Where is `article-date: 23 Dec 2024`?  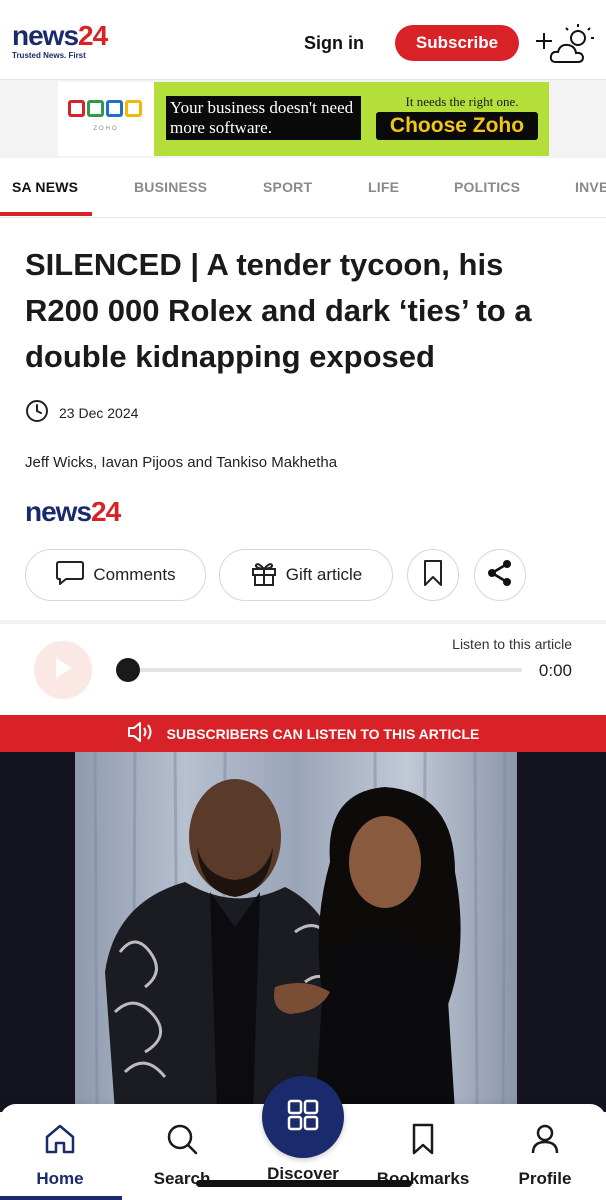 article-date: 23 Dec 2024 is located at coordinates (81, 412).